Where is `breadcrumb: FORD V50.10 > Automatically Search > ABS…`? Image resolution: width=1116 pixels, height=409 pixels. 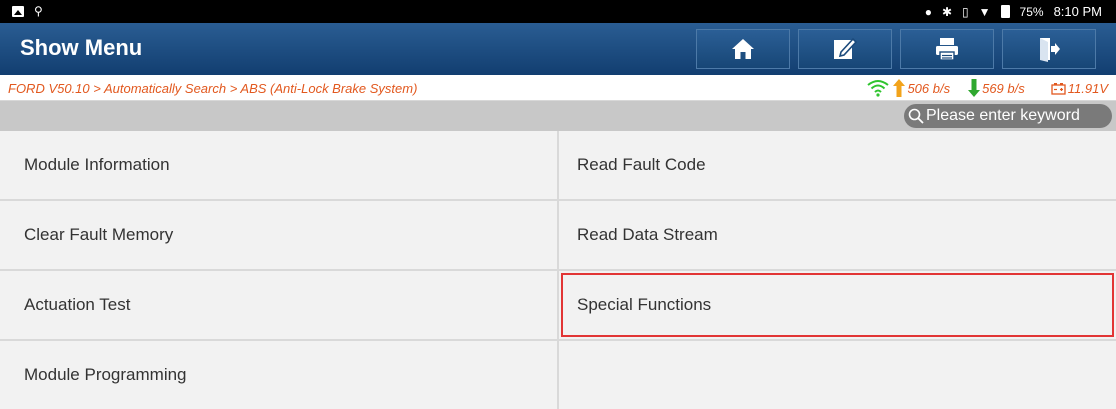
breadcrumb: FORD V50.10 > Automatically Search > ABS… is located at coordinates (213, 88).